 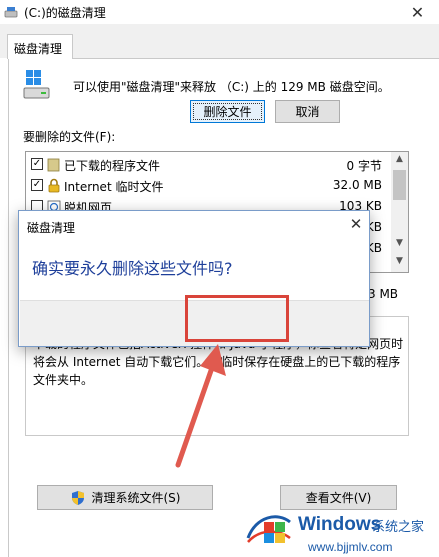 What do you see at coordinates (69, 137) in the screenshot?
I see `files-to-delete-label: 要删除的文件(F):` at bounding box center [69, 137].